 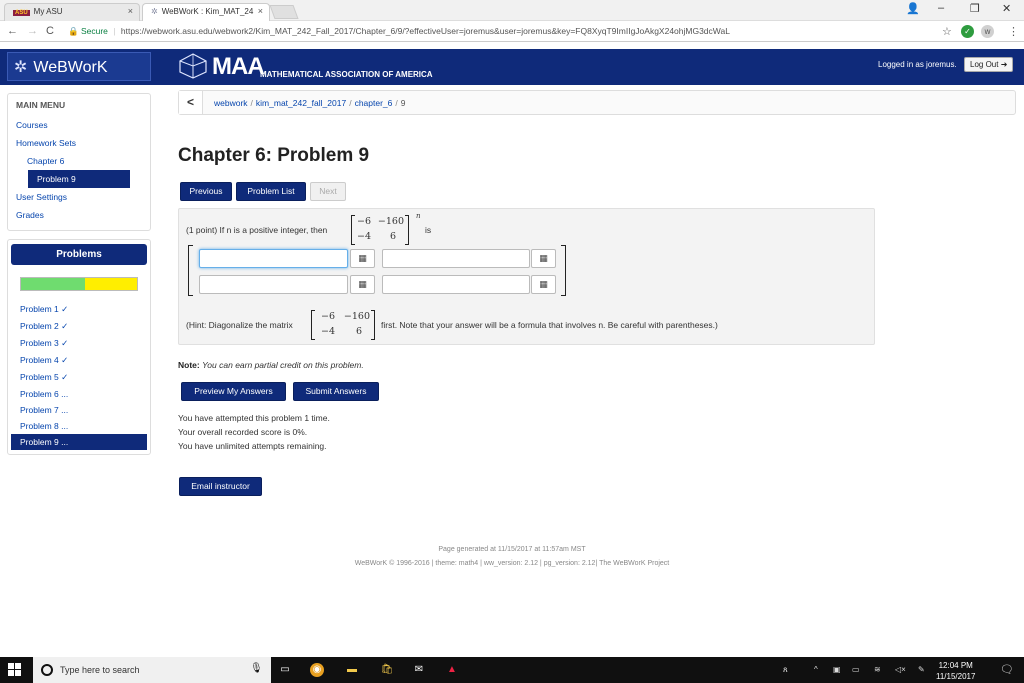 I want to click on sidebar-item-user-settings: User Settings, so click(x=79, y=197).